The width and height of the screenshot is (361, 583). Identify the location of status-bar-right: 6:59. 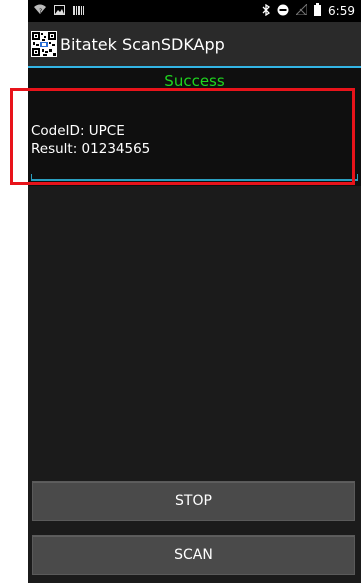
(308, 10).